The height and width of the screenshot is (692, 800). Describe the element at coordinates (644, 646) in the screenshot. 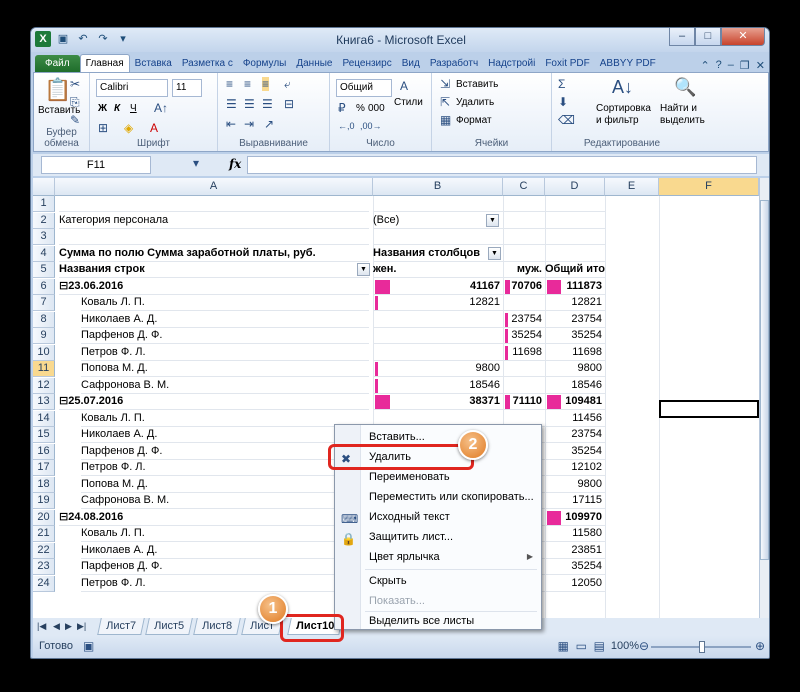

I see `zoom-out-icon: ⊖` at that location.